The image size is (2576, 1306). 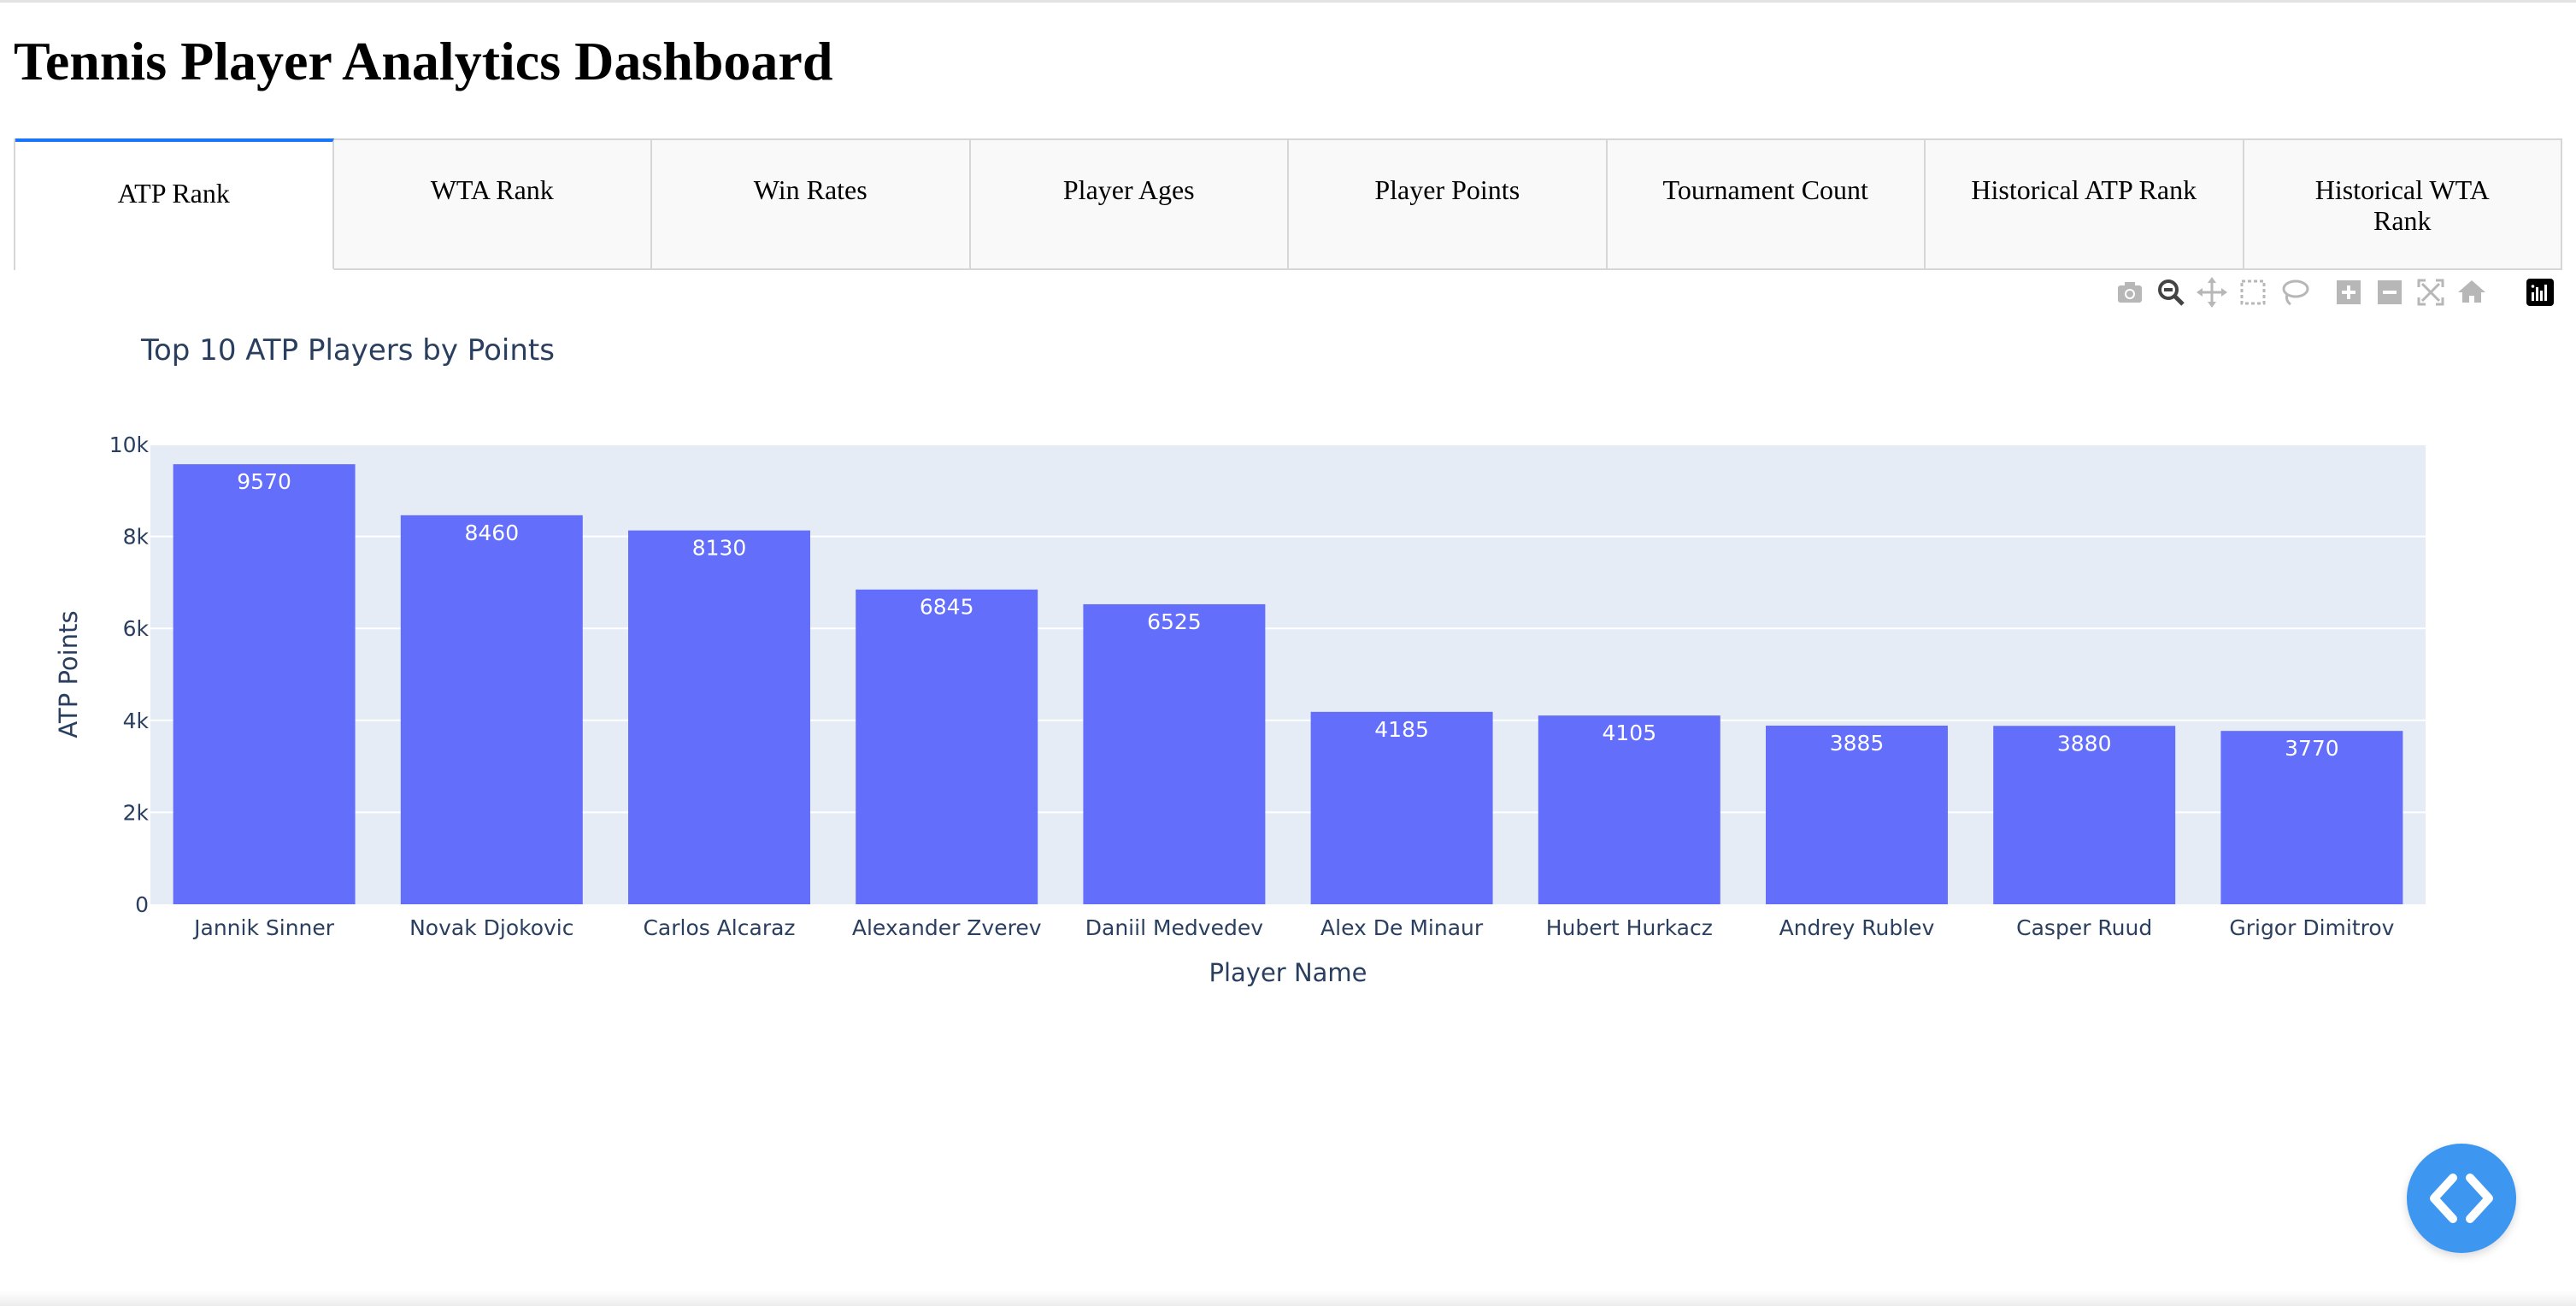 I want to click on zoom-icon, so click(x=2171, y=293).